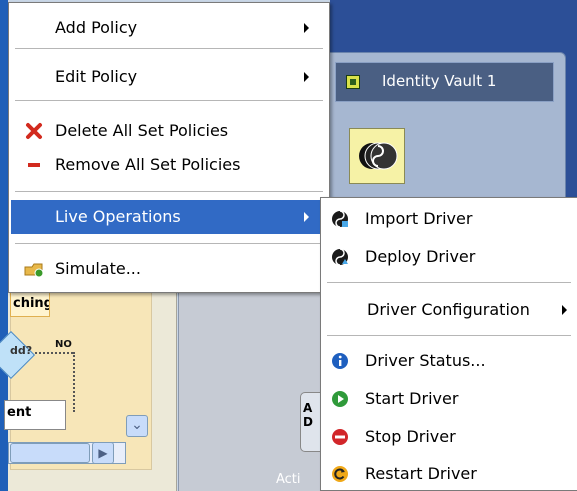 The width and height of the screenshot is (577, 491). Describe the element at coordinates (142, 130) in the screenshot. I see `menu-item-label: Delete All Set Policies` at that location.